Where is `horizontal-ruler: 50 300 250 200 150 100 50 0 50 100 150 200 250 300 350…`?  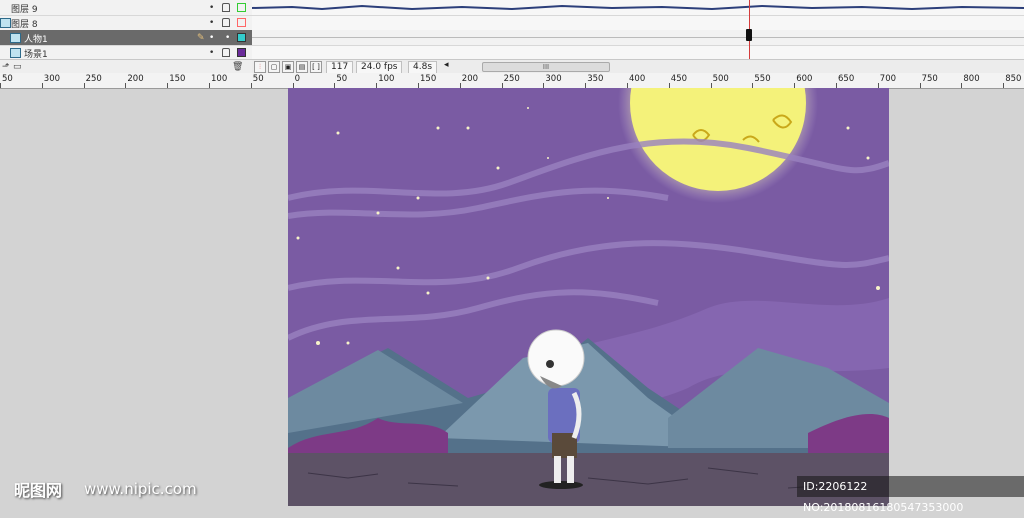 horizontal-ruler: 50 300 250 200 150 100 50 0 50 100 150 200 250 300 350… is located at coordinates (512, 81).